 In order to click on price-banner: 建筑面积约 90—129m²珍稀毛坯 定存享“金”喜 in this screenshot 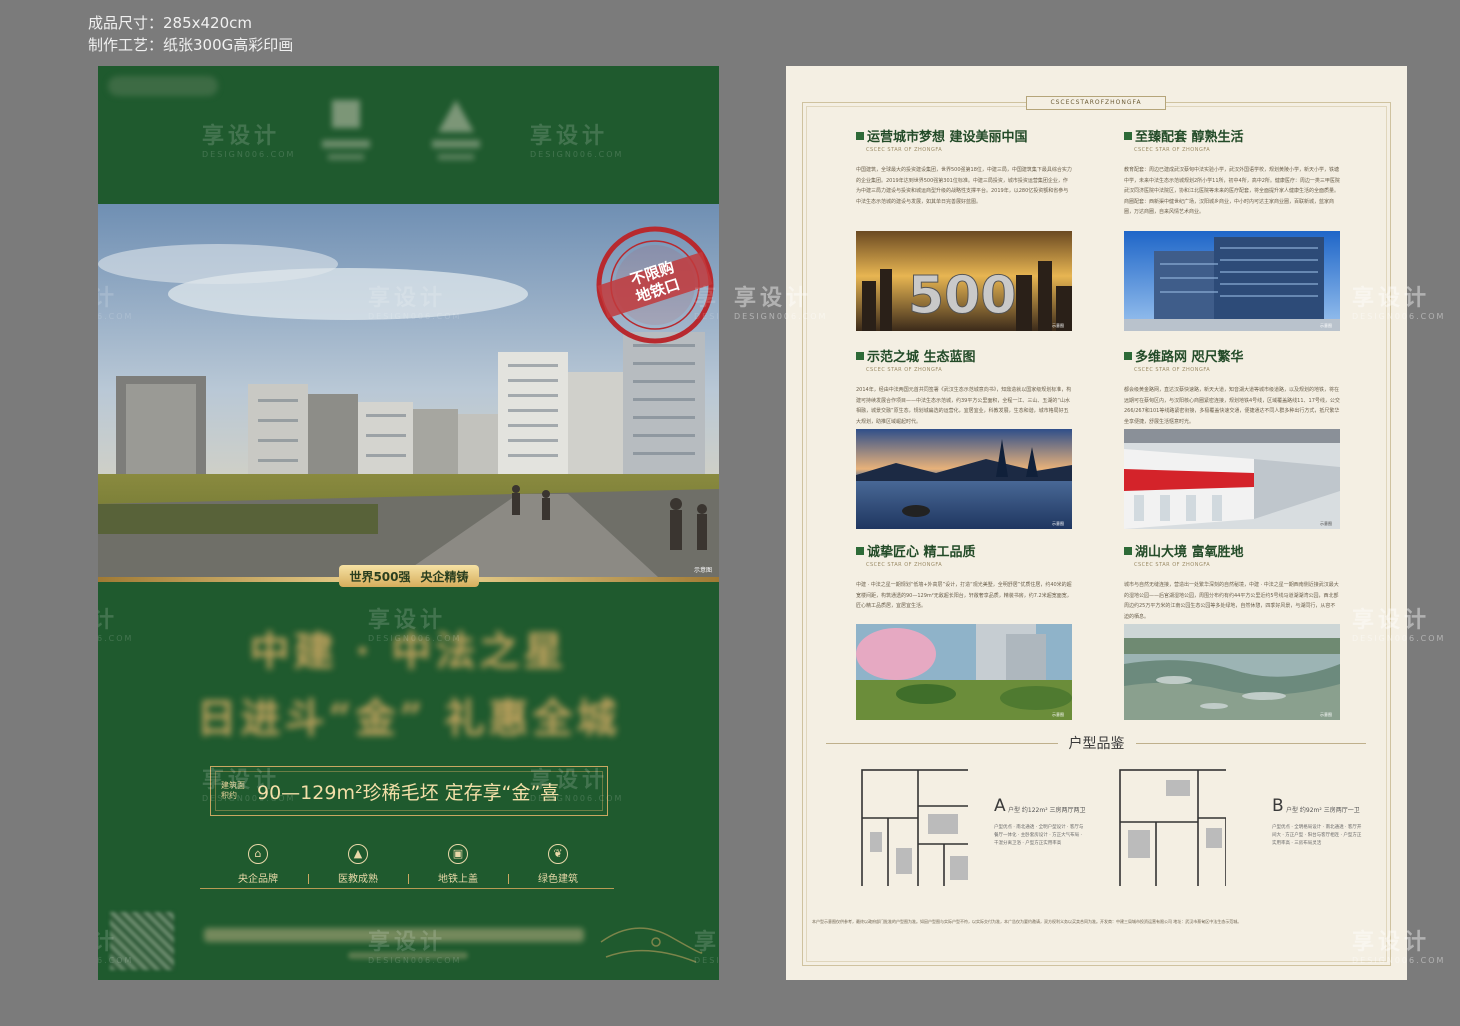, I will do `click(409, 791)`.